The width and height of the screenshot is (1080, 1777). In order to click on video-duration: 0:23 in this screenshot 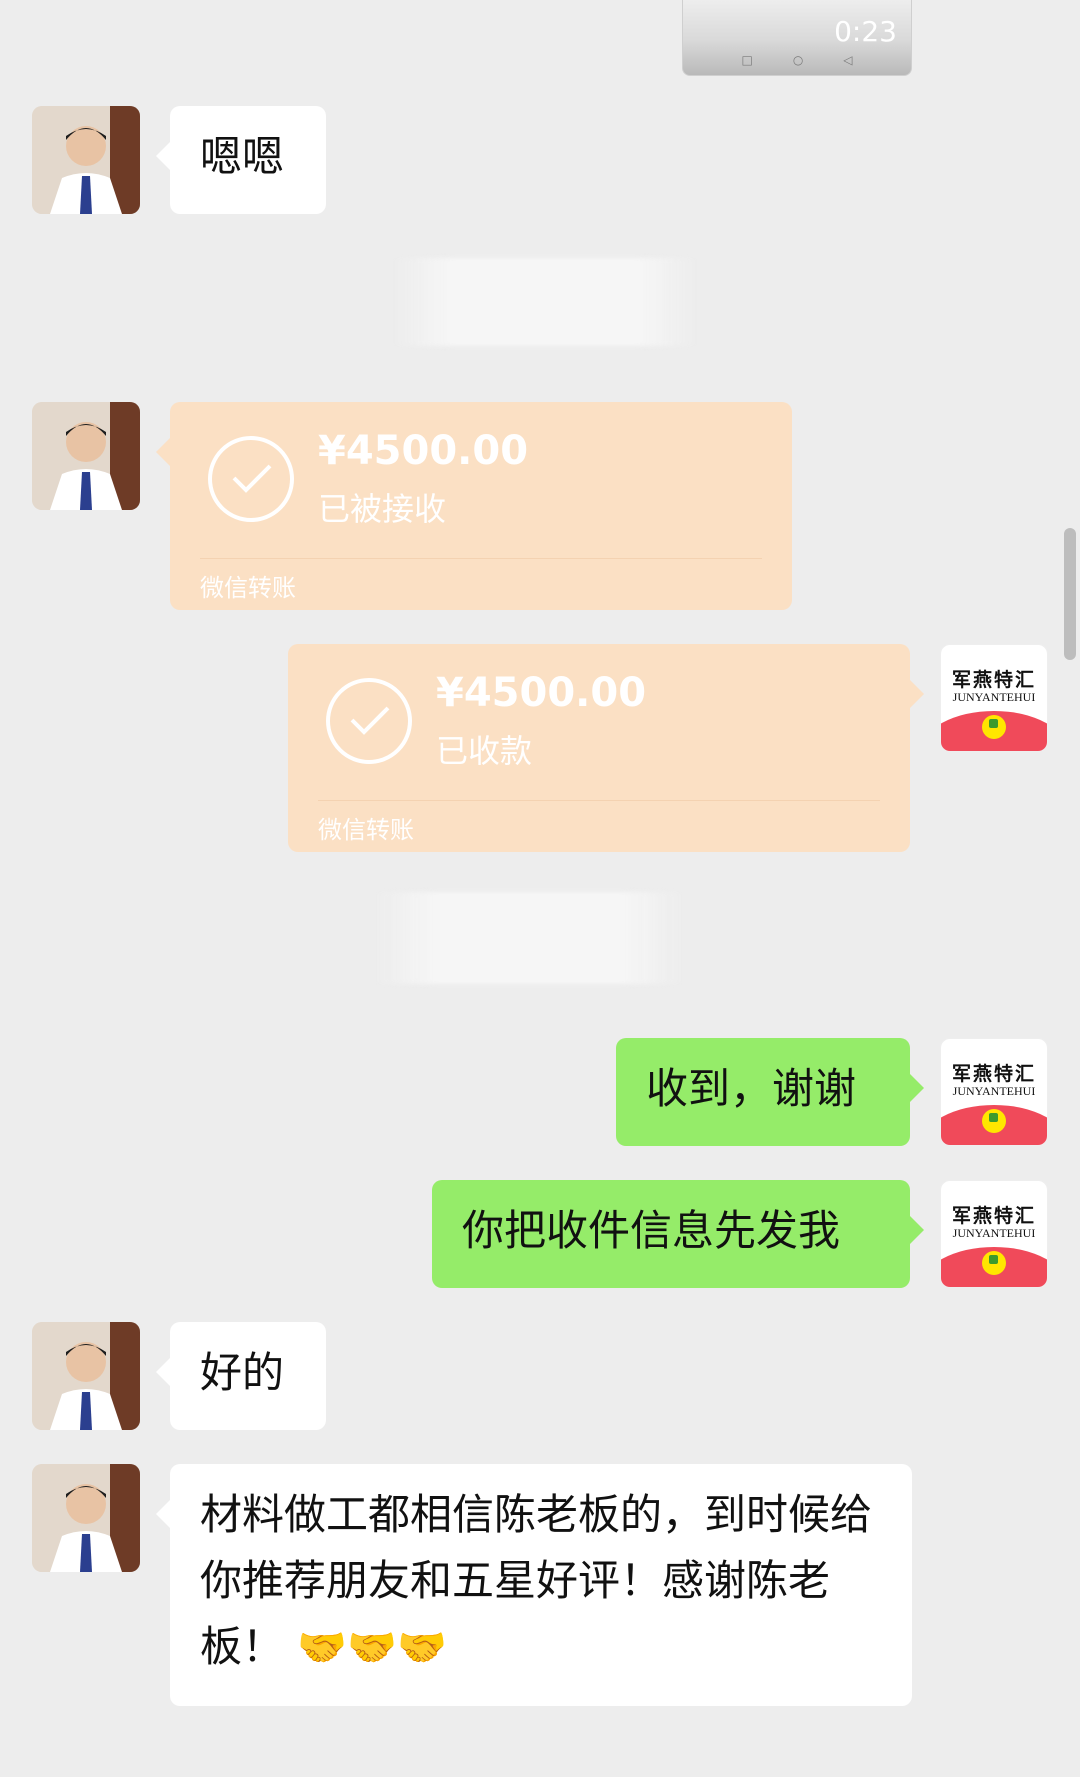, I will do `click(865, 31)`.